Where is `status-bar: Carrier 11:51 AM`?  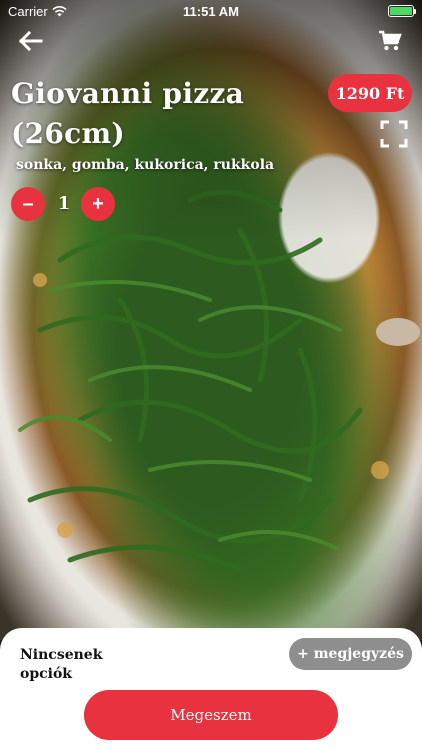
status-bar: Carrier 11:51 AM is located at coordinates (211, 11).